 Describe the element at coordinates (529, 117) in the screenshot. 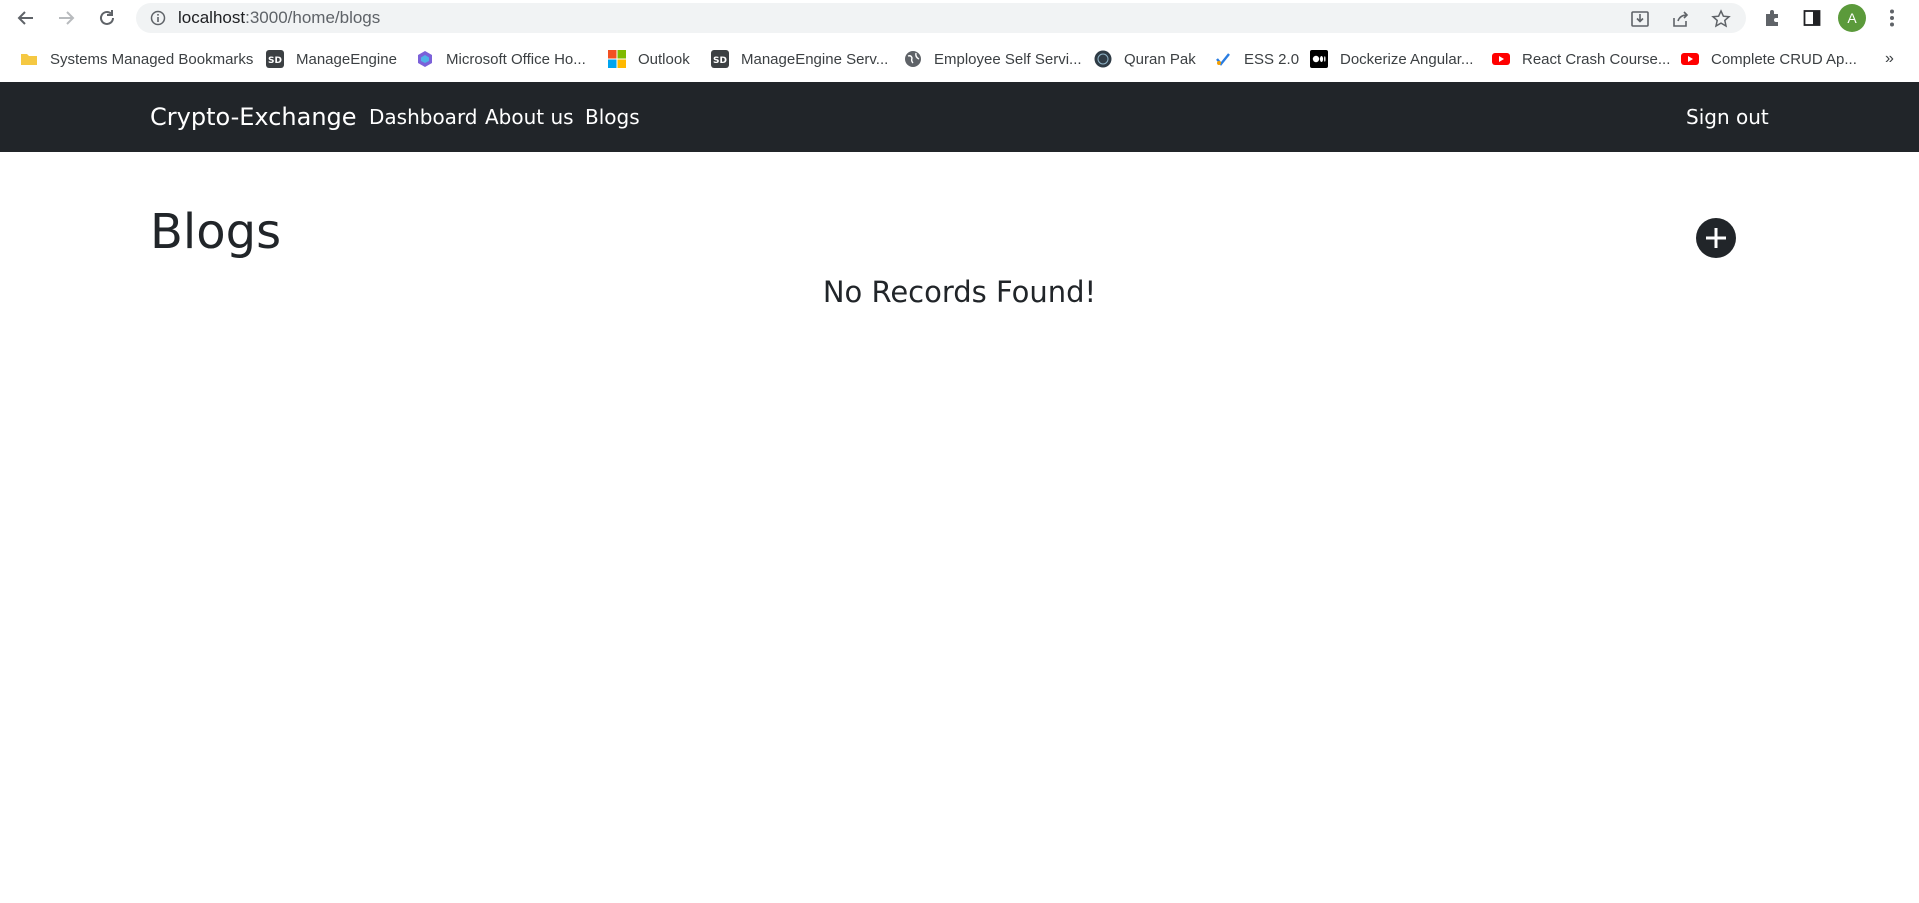

I see `nav-link-about-us: About us` at that location.